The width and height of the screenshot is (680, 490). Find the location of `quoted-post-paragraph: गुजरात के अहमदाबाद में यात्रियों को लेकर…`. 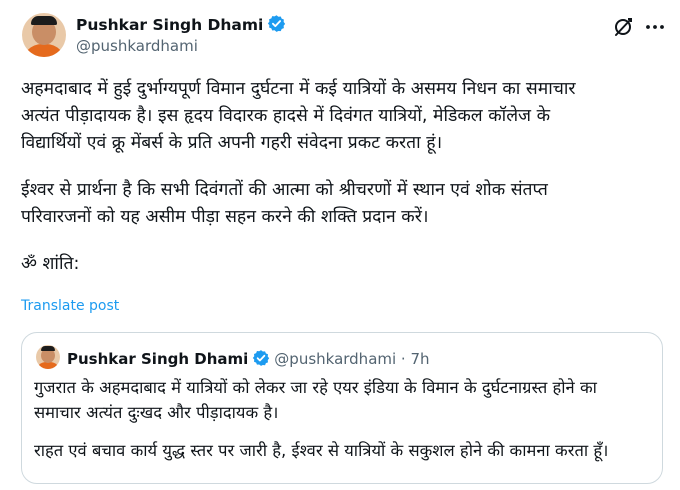

quoted-post-paragraph: गुजरात के अहमदाबाद में यात्रियों को लेकर… is located at coordinates (315, 400).